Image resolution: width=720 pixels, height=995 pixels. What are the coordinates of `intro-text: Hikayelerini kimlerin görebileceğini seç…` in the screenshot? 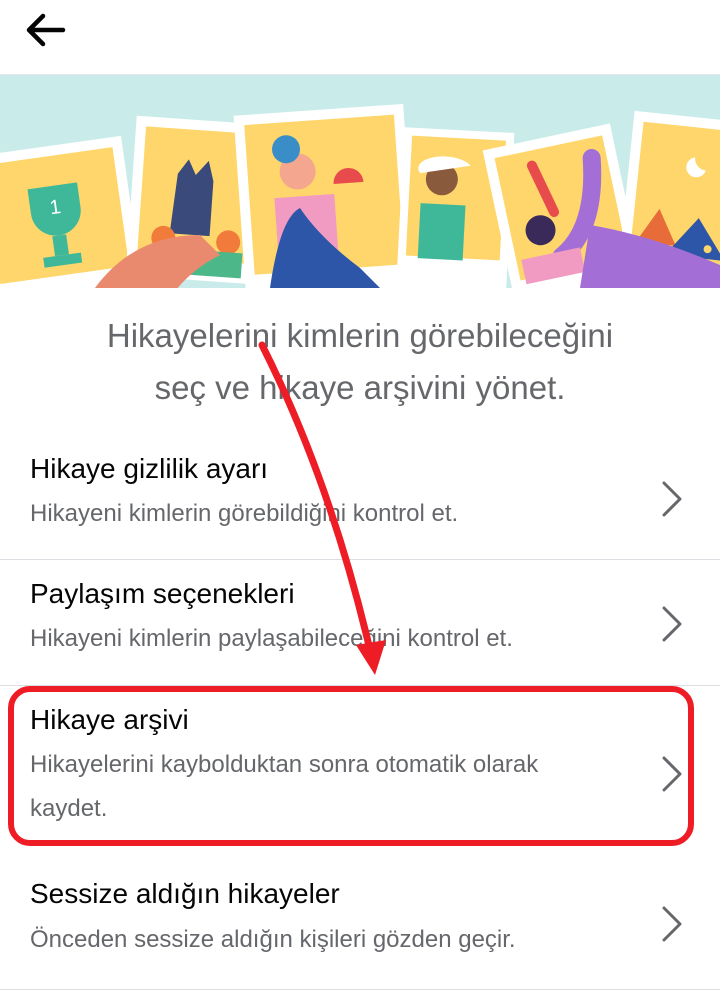 It's located at (360, 362).